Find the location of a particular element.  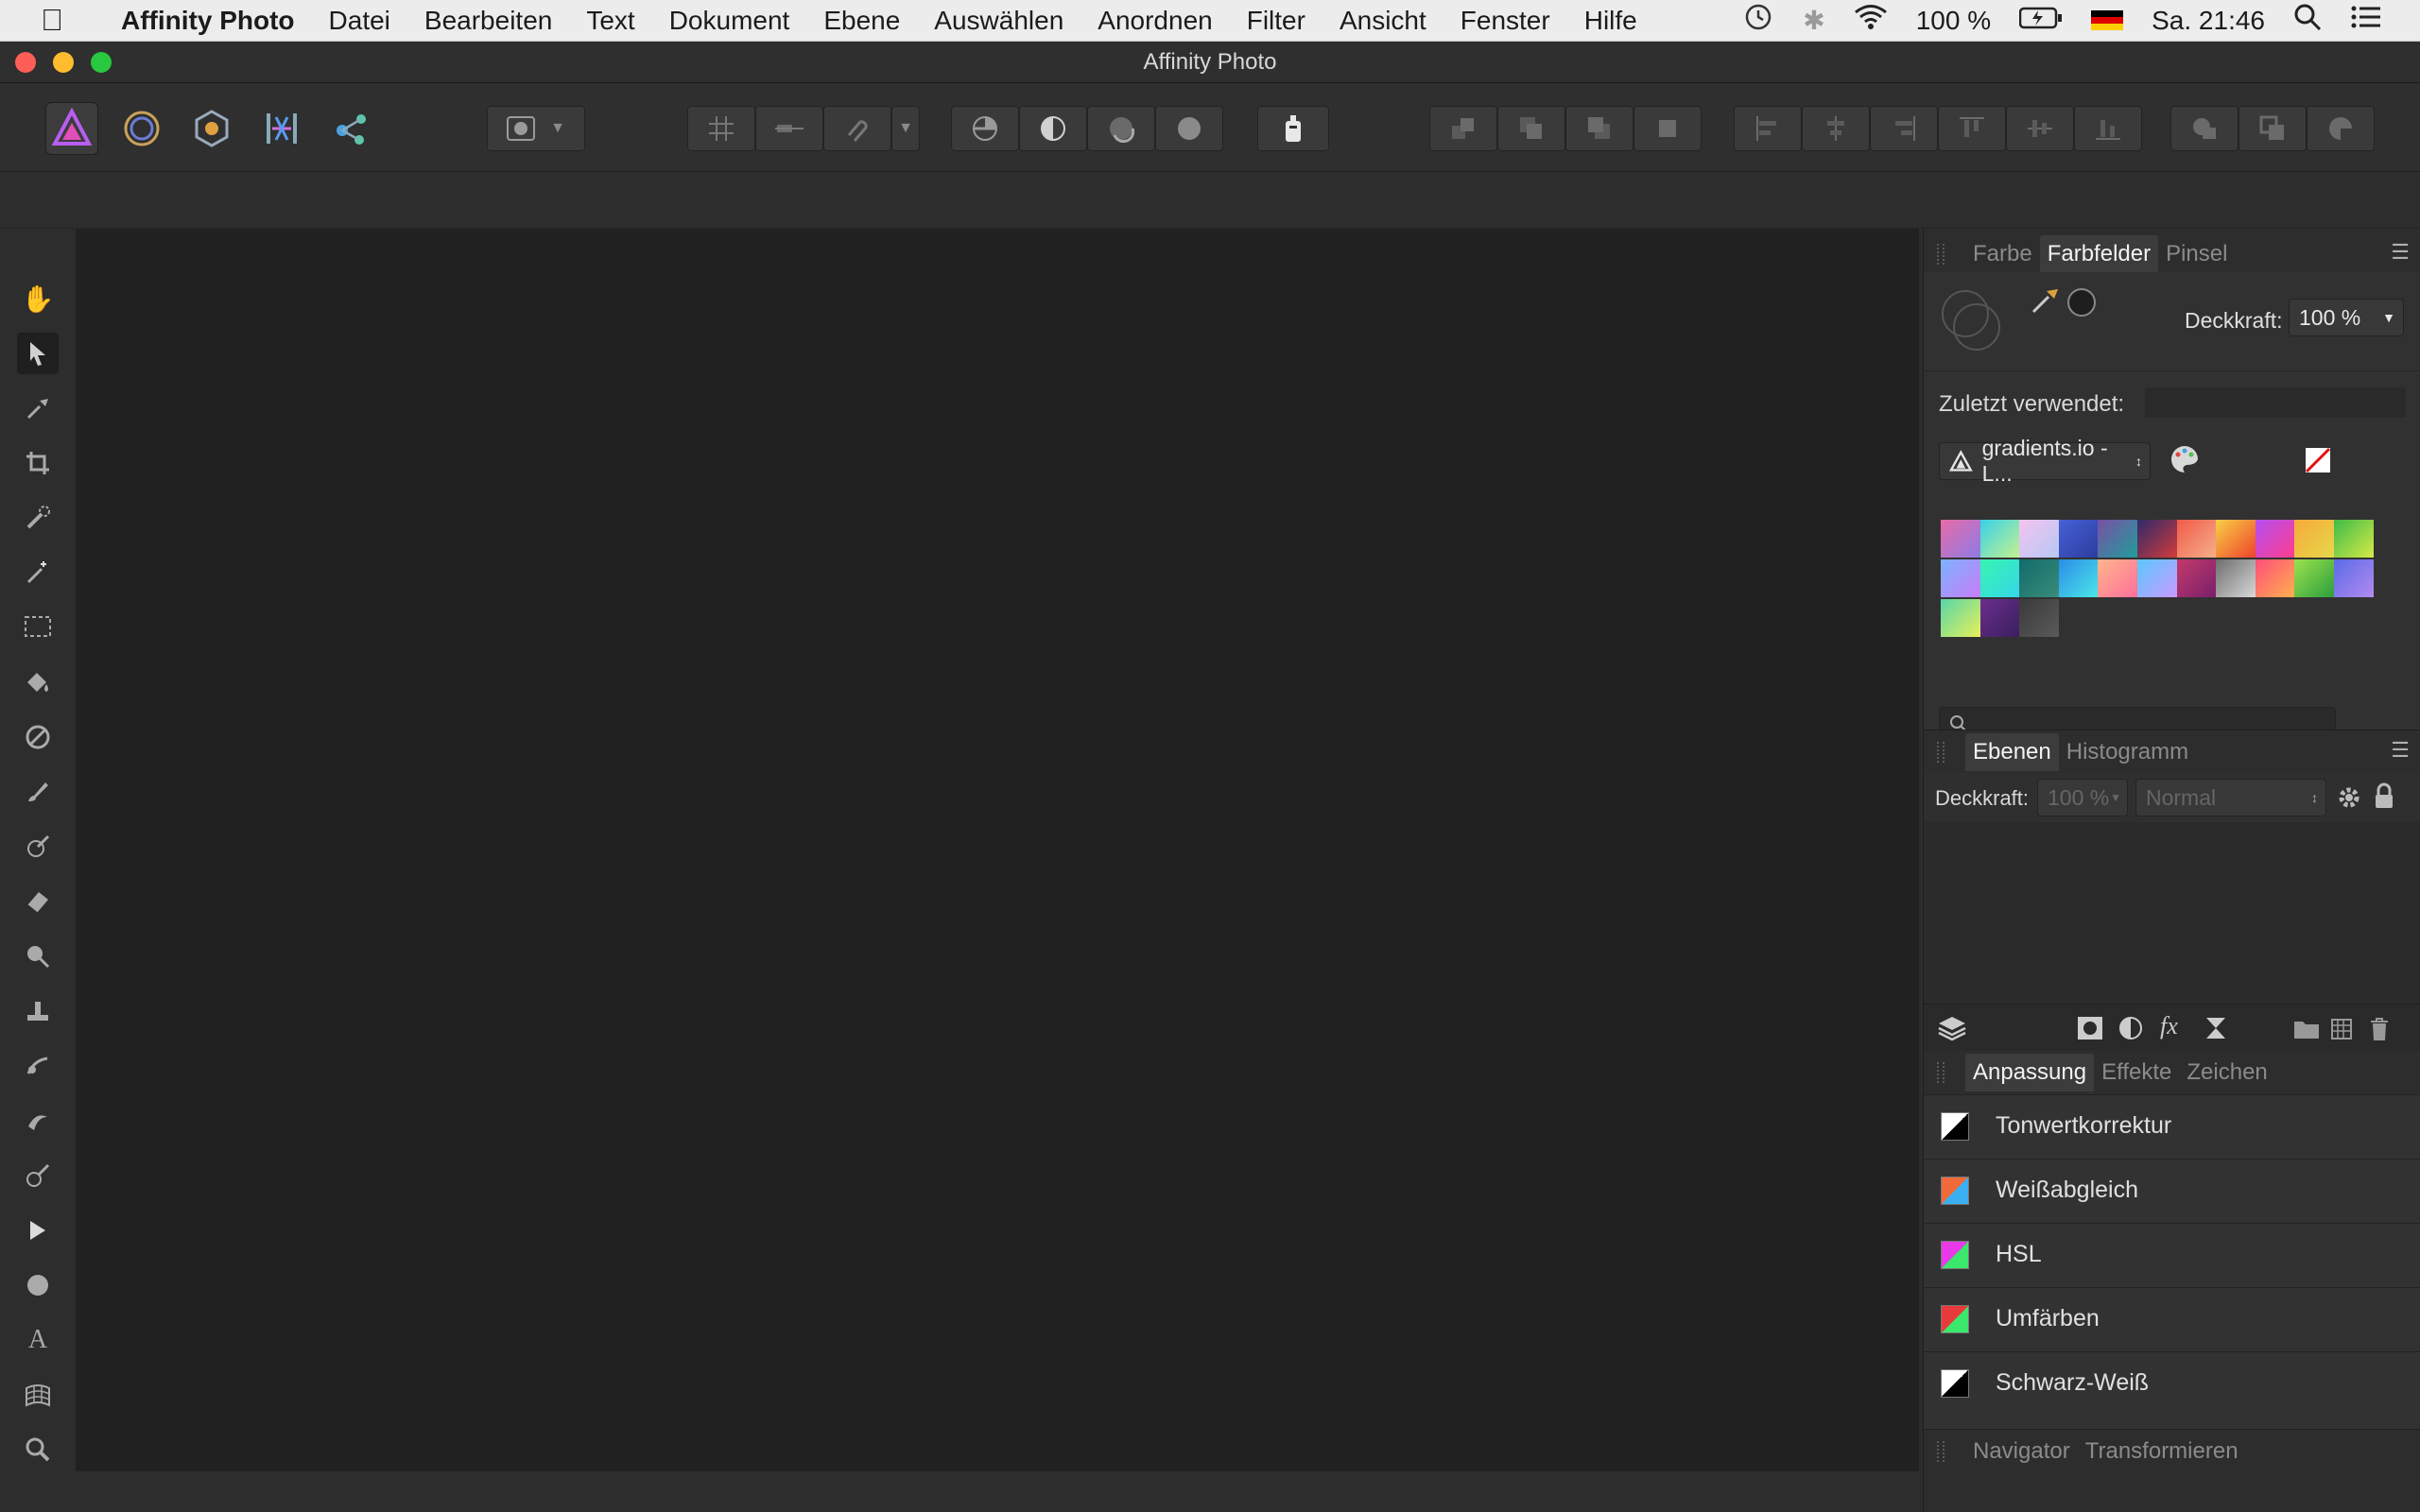

align-top-button is located at coordinates (1972, 128).